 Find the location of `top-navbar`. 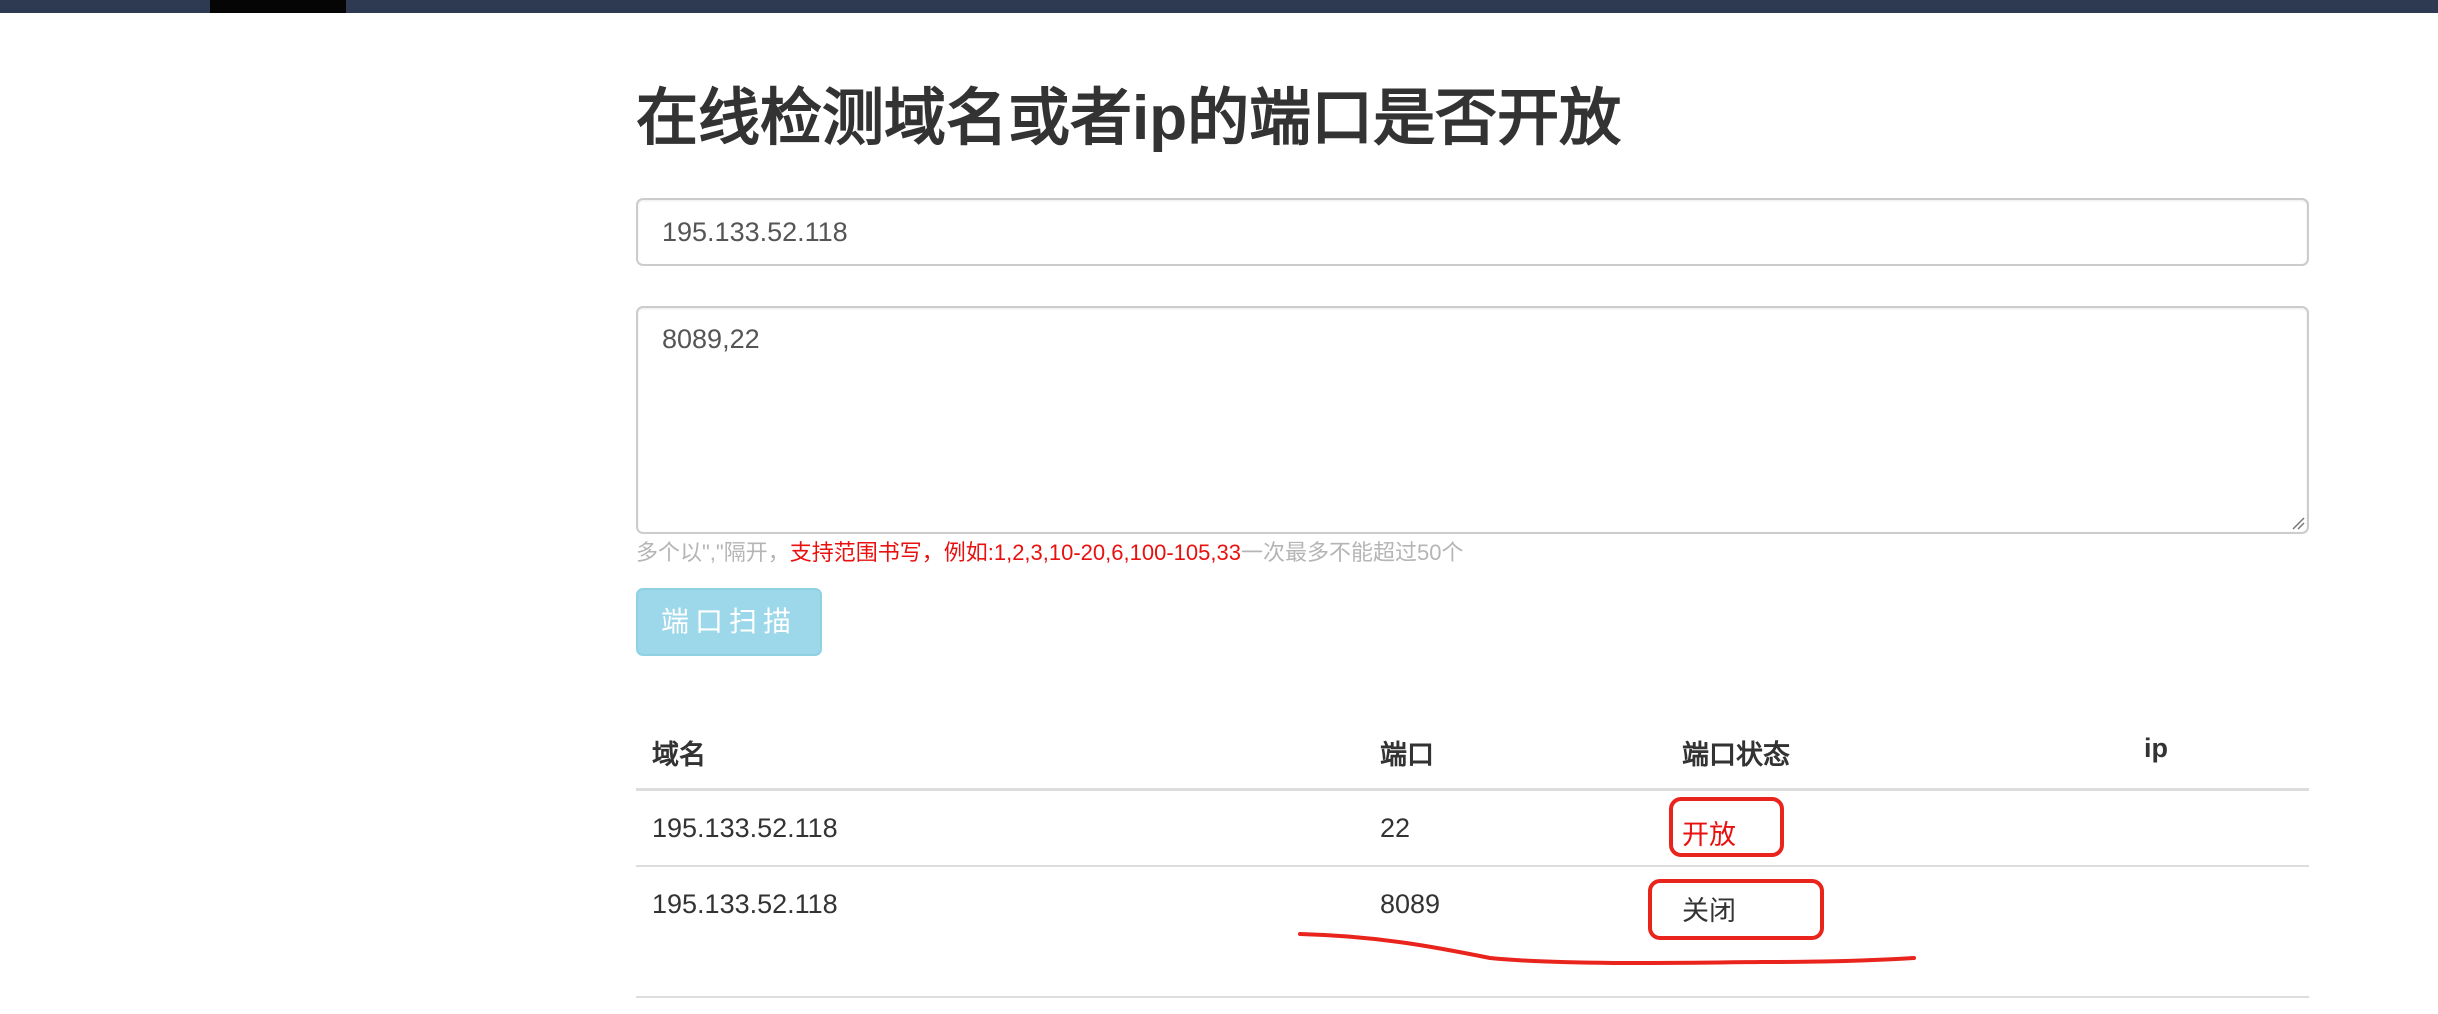

top-navbar is located at coordinates (1219, 6).